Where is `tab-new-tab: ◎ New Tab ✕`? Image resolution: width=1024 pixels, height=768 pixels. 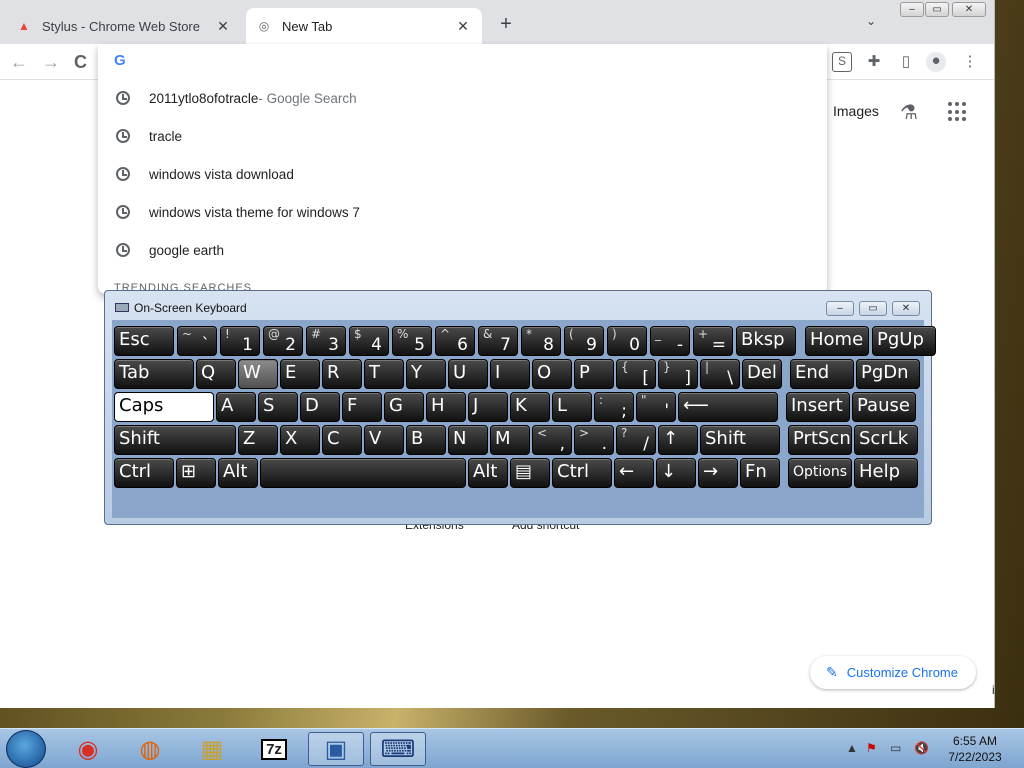 tab-new-tab: ◎ New Tab ✕ is located at coordinates (364, 26).